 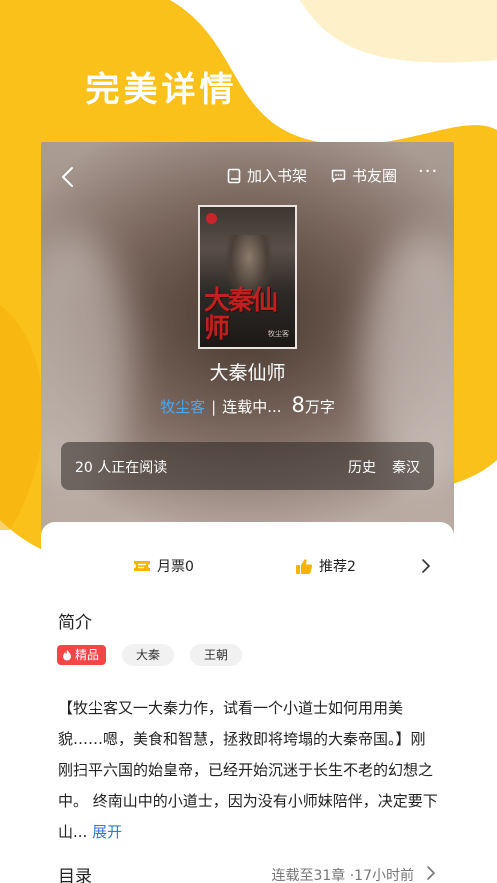 What do you see at coordinates (277, 176) in the screenshot?
I see `add-to-shelf-label: 加入书架` at bounding box center [277, 176].